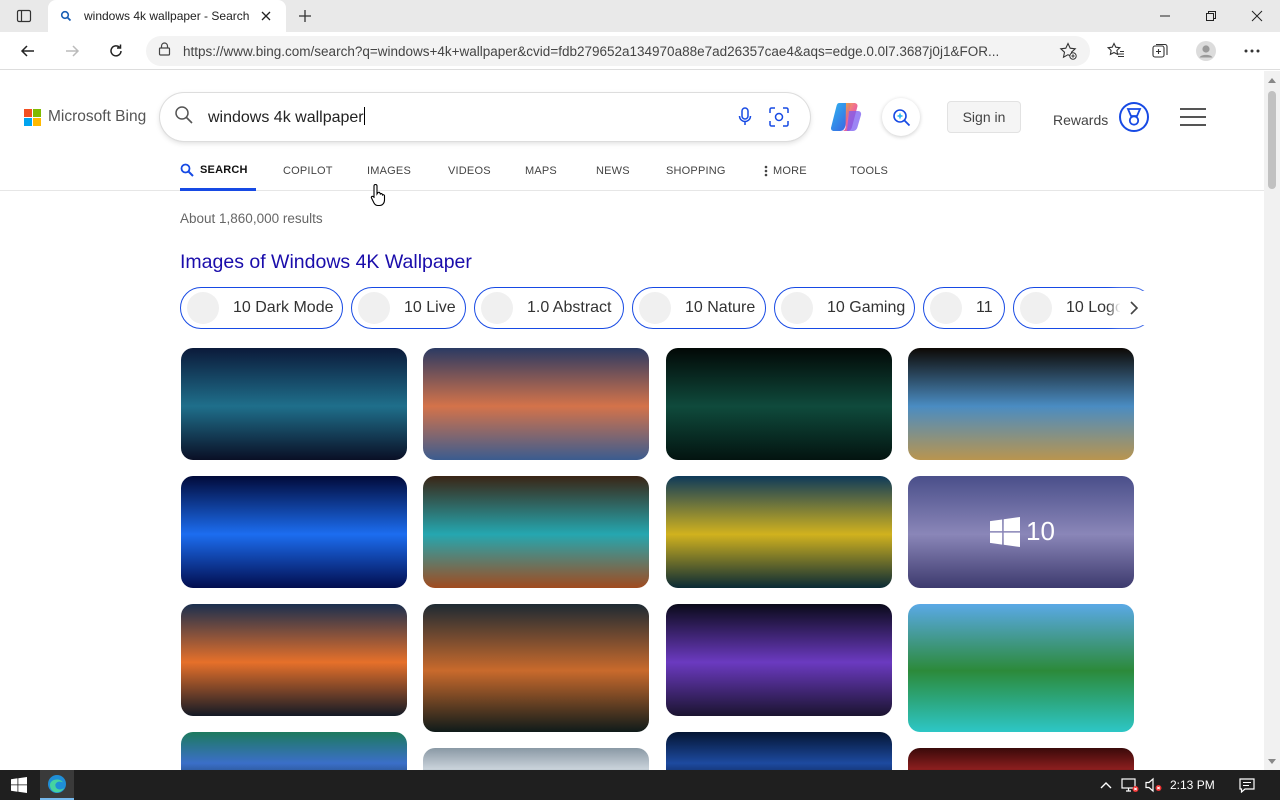 The height and width of the screenshot is (800, 1280). What do you see at coordinates (164, 51) in the screenshot?
I see `lock-icon` at bounding box center [164, 51].